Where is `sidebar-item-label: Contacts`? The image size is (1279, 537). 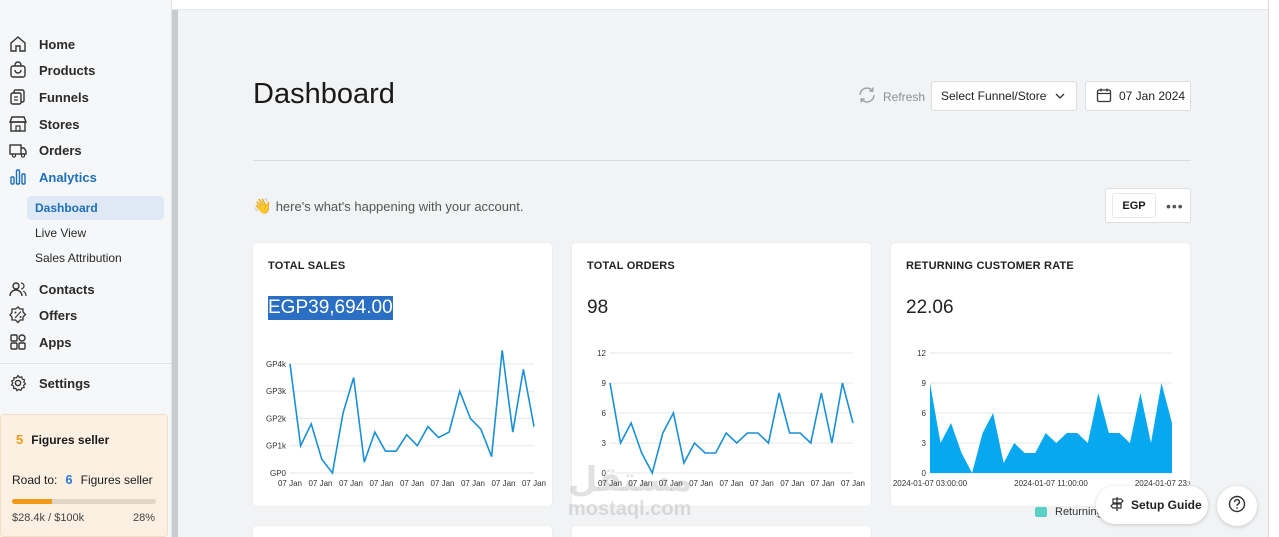 sidebar-item-label: Contacts is located at coordinates (67, 289).